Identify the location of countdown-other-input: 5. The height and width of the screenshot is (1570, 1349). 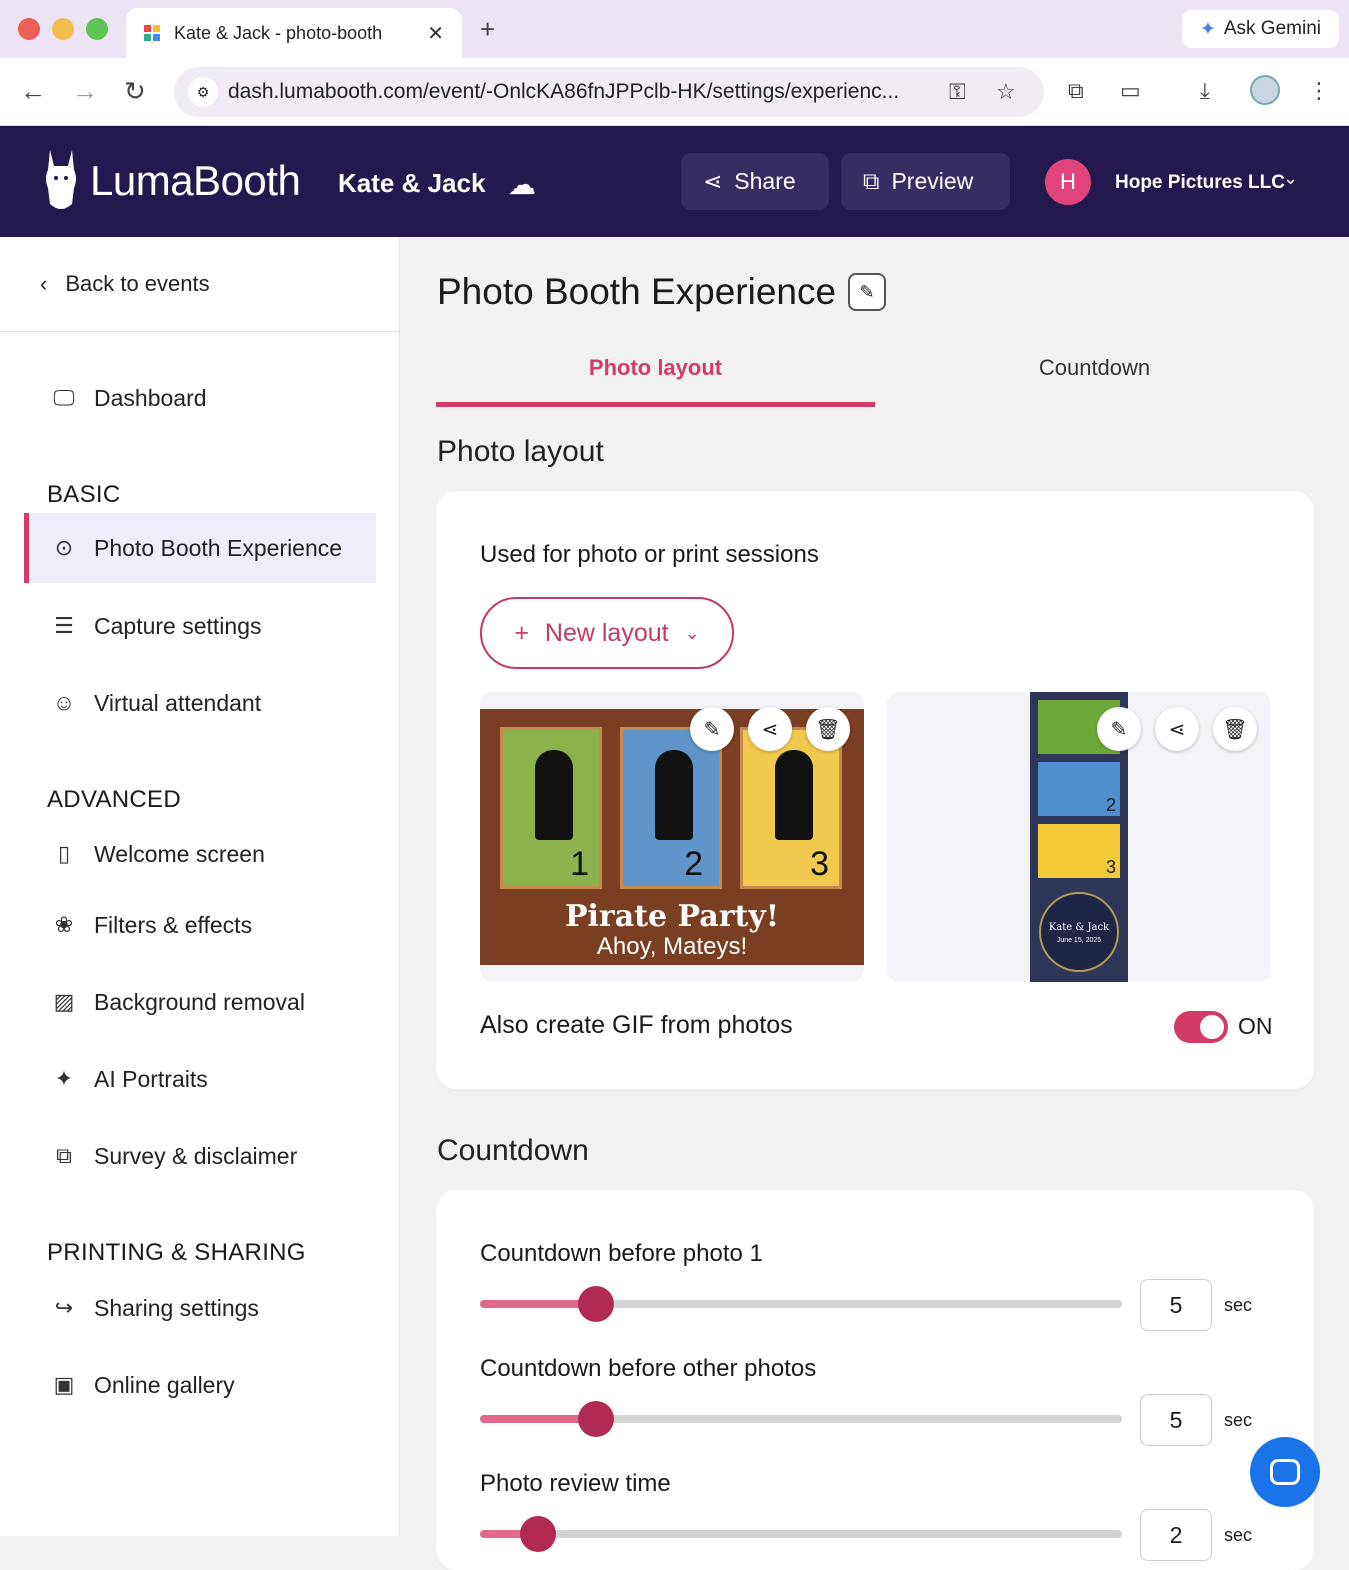
(1176, 1420).